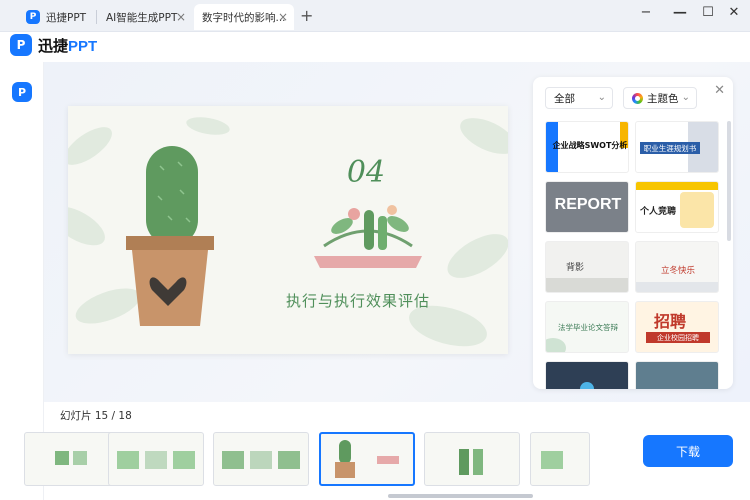  What do you see at coordinates (22, 92) in the screenshot?
I see `ppt-home-icon: P` at bounding box center [22, 92].